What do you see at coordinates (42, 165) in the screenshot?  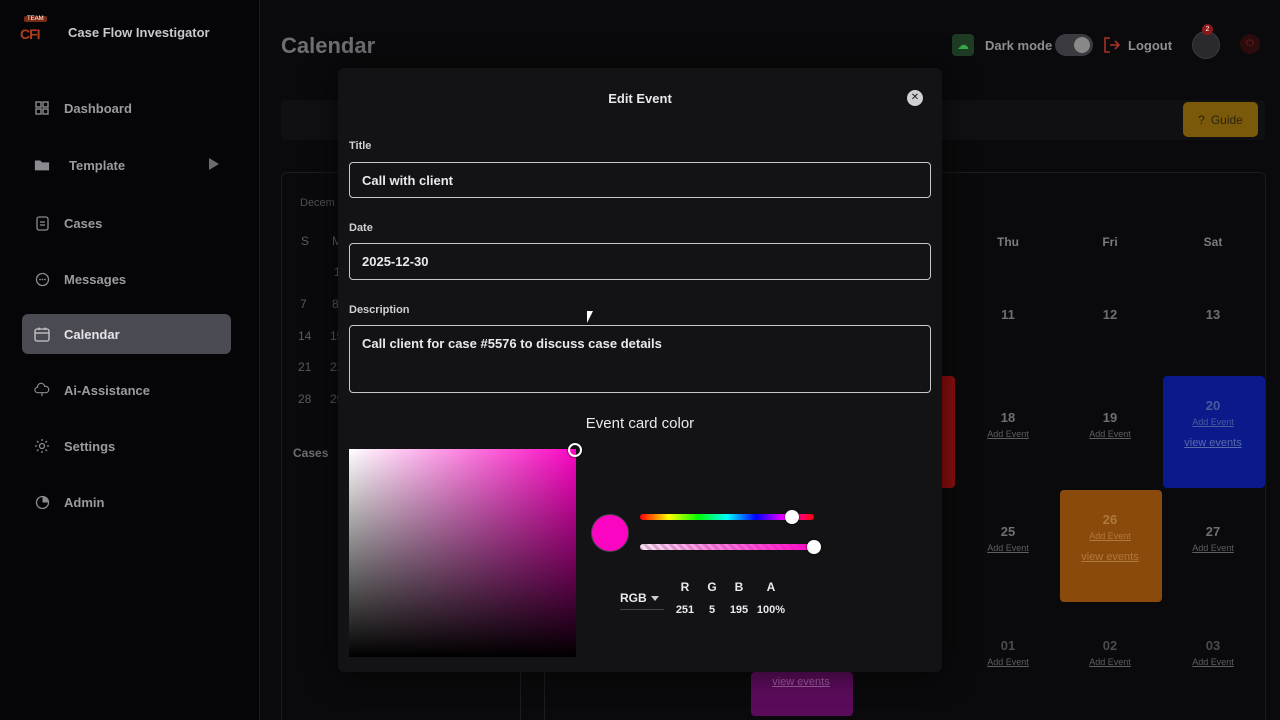 I see `folder-icon` at bounding box center [42, 165].